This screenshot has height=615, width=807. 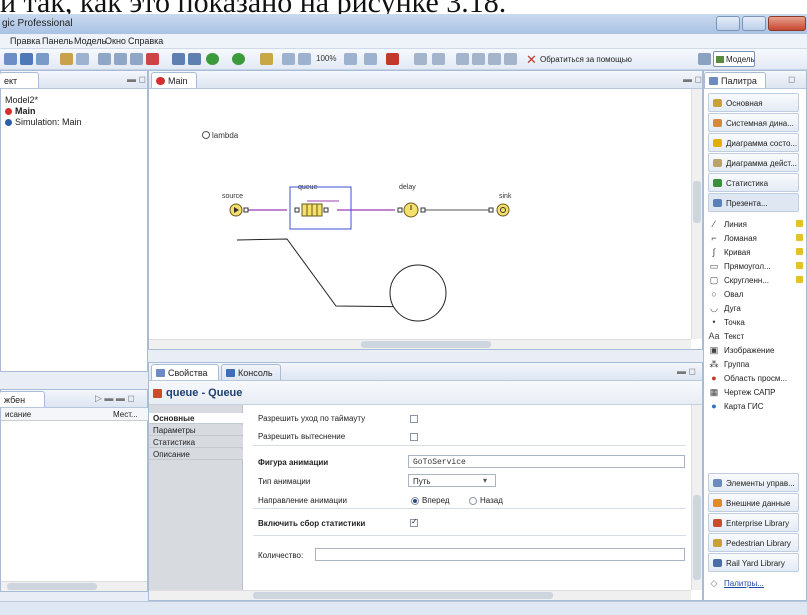 I want to click on palette-item-text: Aa Текст, so click(x=726, y=336).